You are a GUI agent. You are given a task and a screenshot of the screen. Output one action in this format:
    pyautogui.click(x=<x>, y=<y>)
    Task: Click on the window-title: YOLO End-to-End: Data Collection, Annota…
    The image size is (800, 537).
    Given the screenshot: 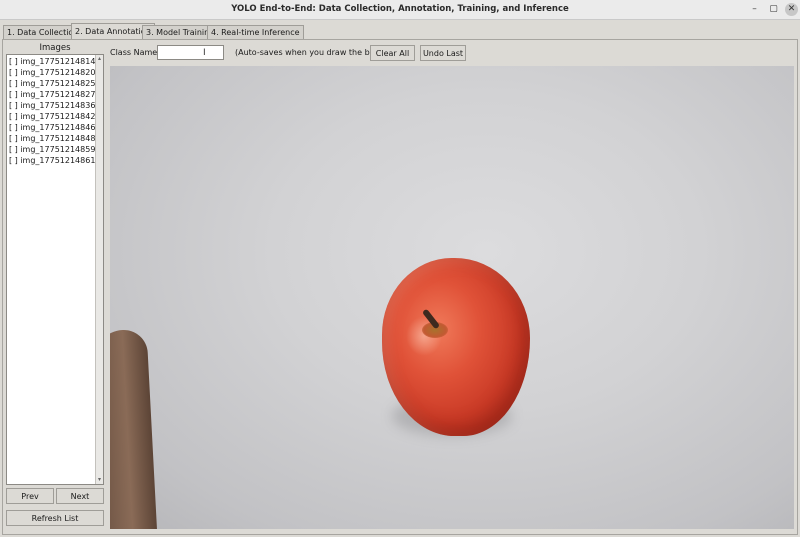 What is the action you would take?
    pyautogui.click(x=400, y=9)
    